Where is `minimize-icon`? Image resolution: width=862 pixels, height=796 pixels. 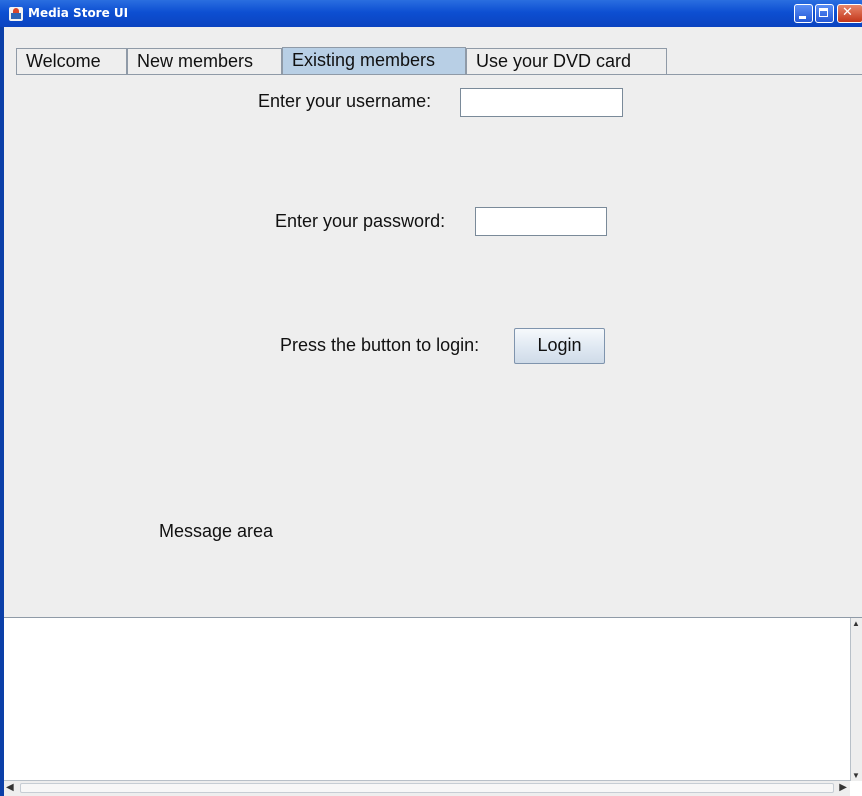 minimize-icon is located at coordinates (803, 13).